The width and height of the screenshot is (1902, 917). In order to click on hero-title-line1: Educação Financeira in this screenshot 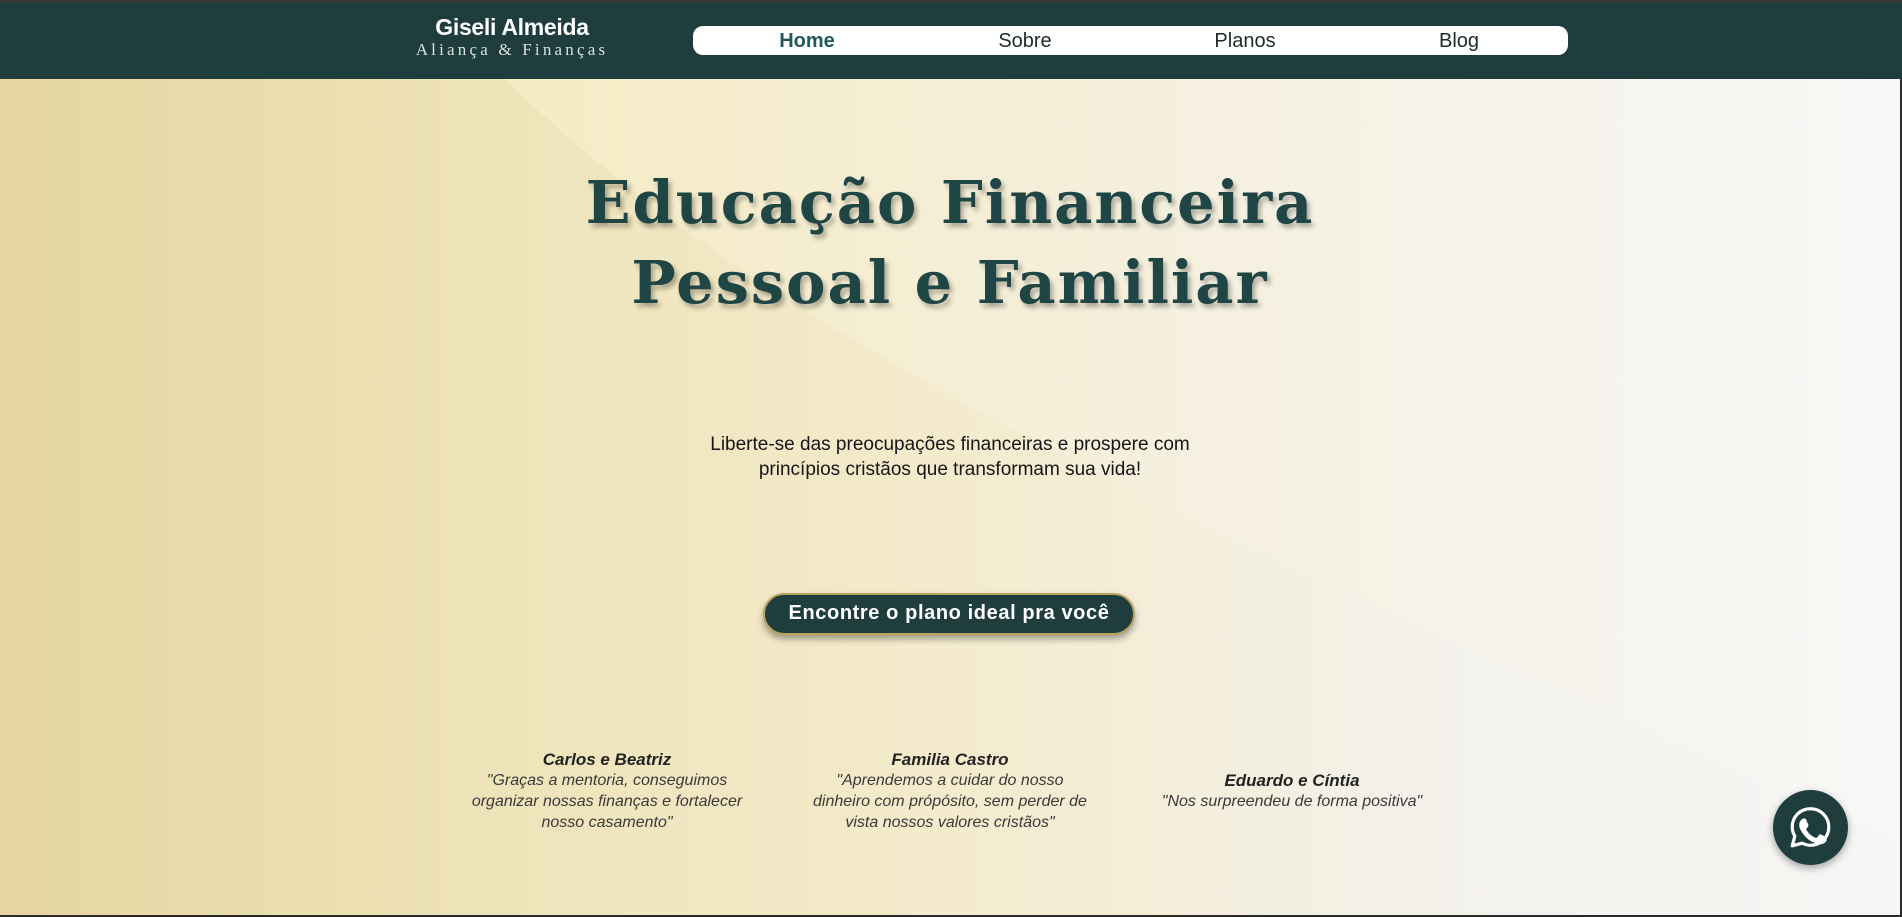, I will do `click(950, 202)`.